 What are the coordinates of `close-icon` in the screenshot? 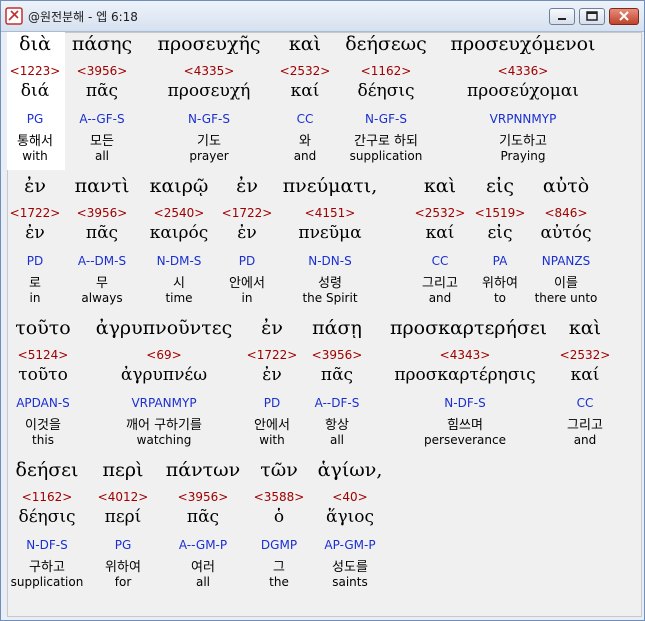 It's located at (624, 16).